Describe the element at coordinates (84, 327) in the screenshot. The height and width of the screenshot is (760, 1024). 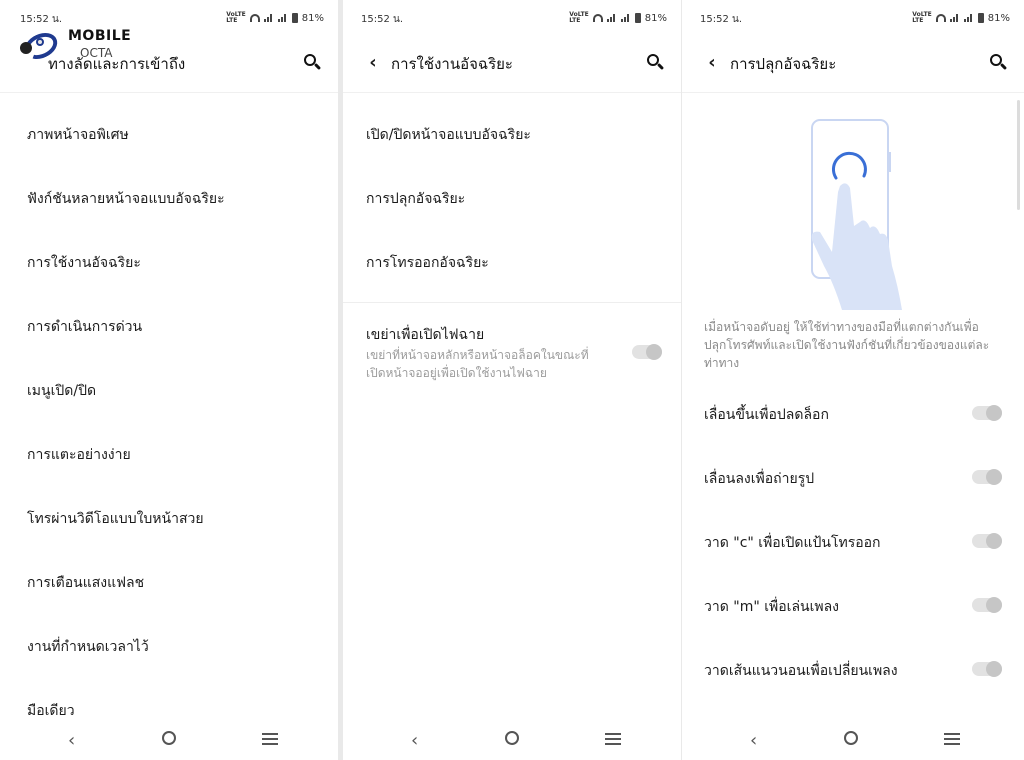
I see `list-item: การดำเนินการด่วน` at that location.